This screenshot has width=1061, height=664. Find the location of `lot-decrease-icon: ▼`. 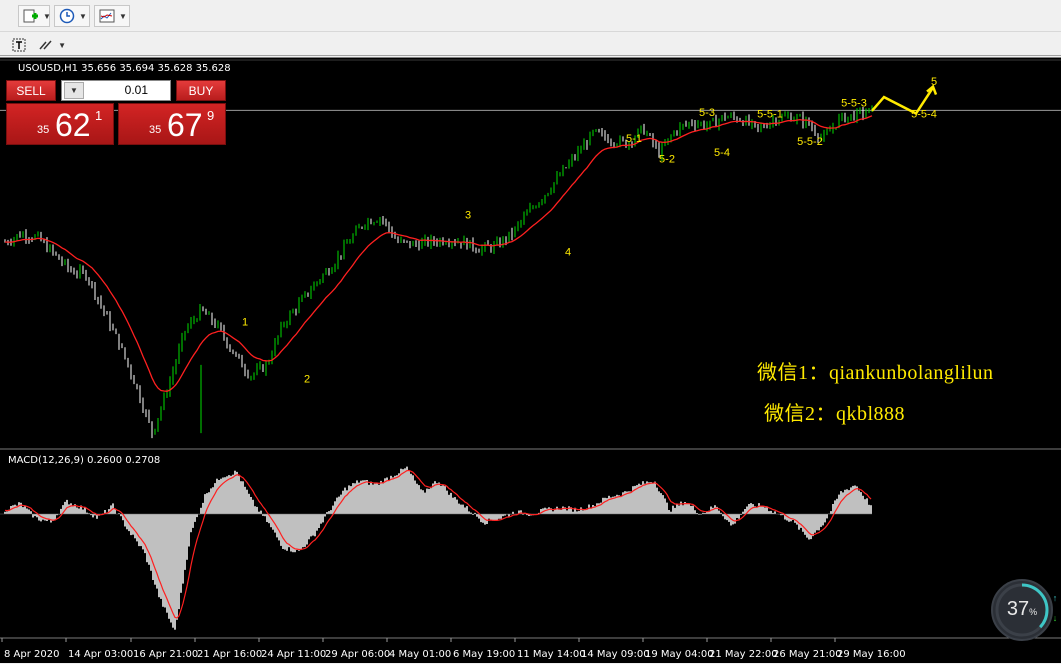

lot-decrease-icon: ▼ is located at coordinates (74, 90).